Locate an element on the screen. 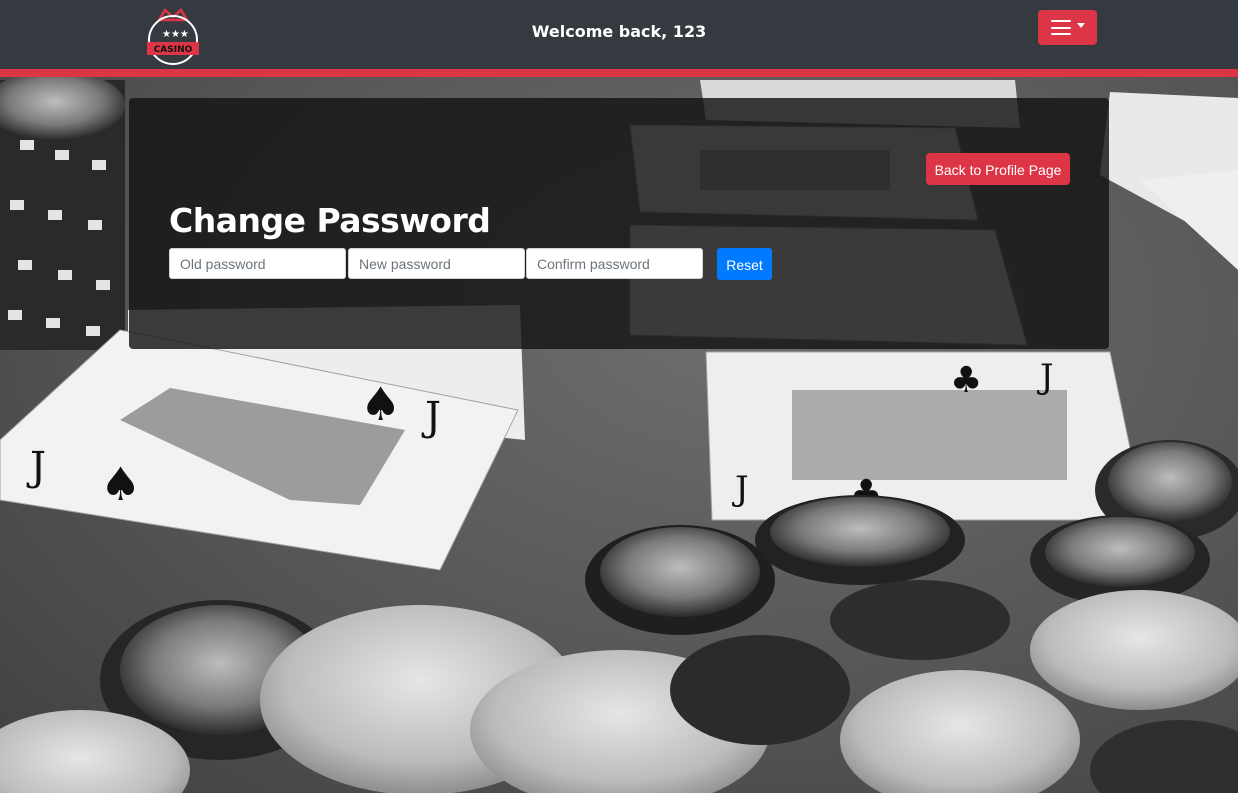  page-title: Change Password is located at coordinates (330, 220).